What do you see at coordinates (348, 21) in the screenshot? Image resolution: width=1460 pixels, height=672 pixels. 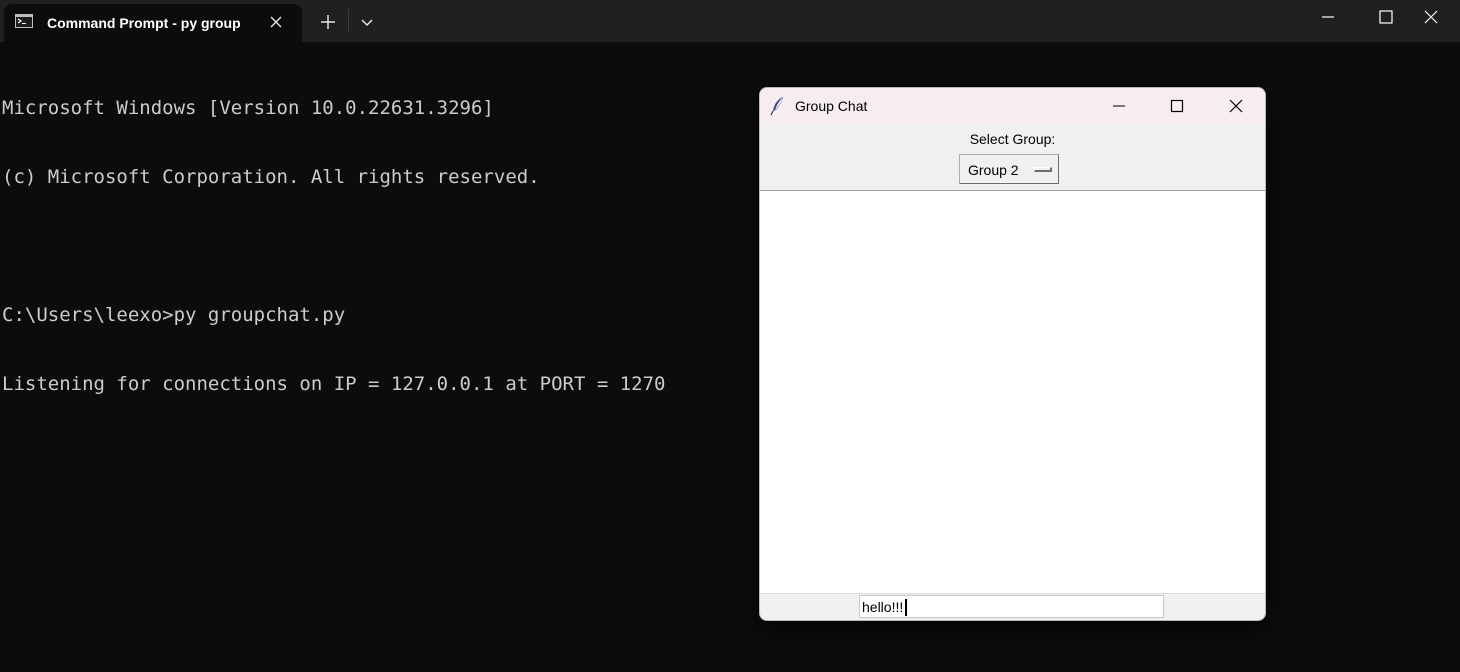 I see `tab-separator` at bounding box center [348, 21].